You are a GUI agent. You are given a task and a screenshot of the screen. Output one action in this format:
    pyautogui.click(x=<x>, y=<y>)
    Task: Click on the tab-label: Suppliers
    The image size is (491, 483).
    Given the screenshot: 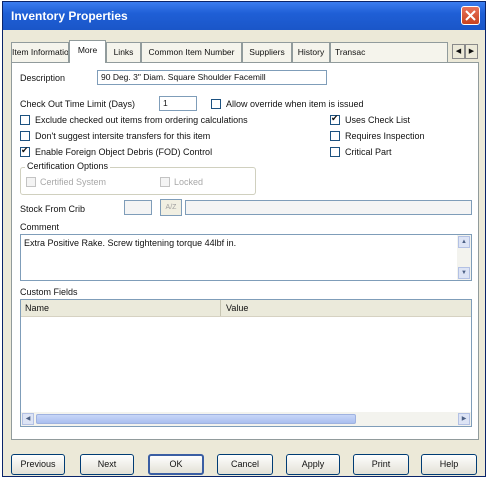 What is the action you would take?
    pyautogui.click(x=267, y=52)
    